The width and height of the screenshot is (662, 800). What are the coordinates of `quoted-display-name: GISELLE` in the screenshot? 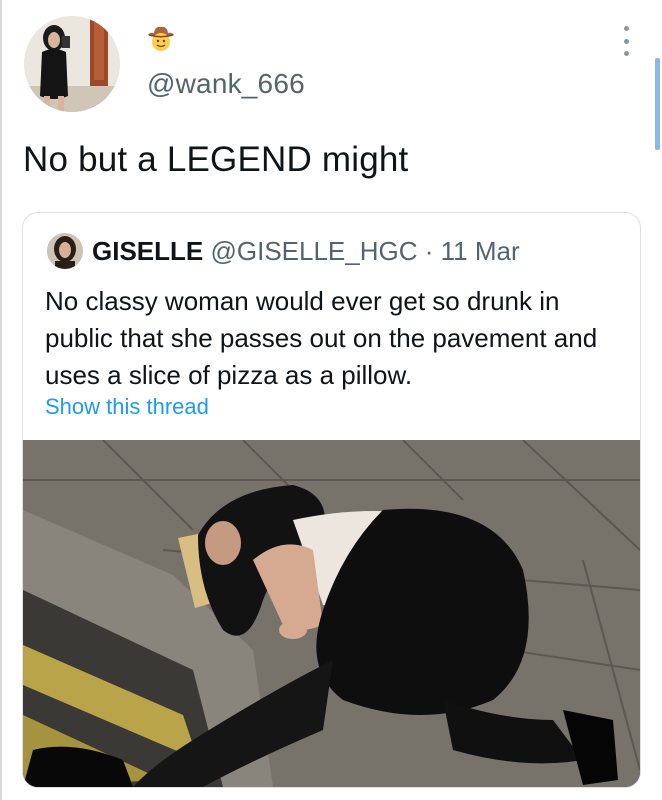 It's located at (147, 251).